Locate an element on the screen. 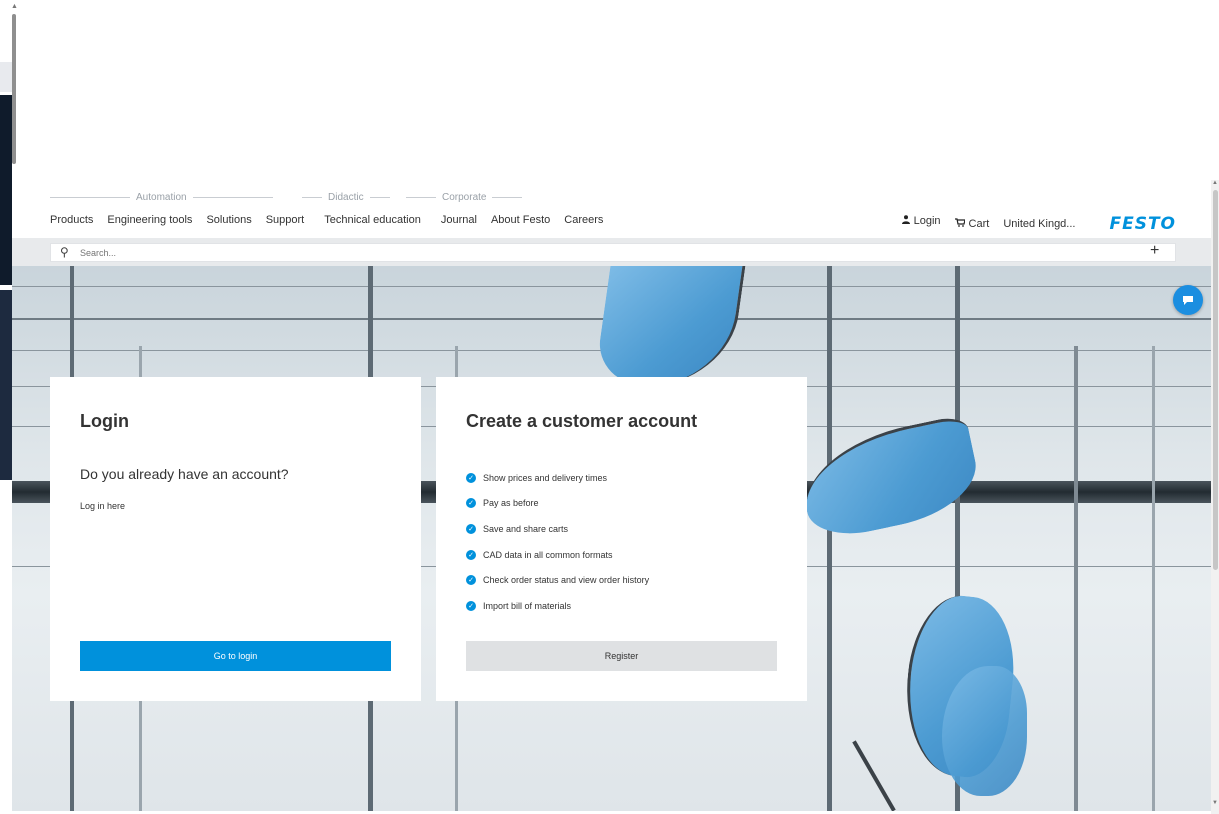  cart-link: Cart is located at coordinates (972, 224).